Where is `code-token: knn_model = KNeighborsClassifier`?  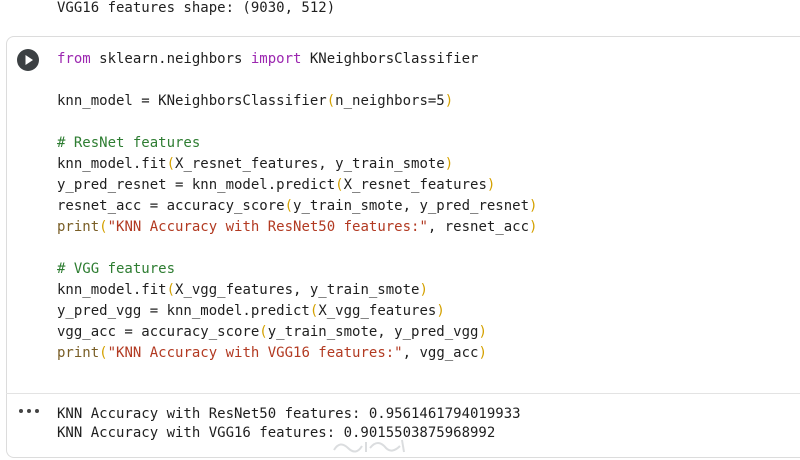 code-token: knn_model = KNeighborsClassifier is located at coordinates (192, 101).